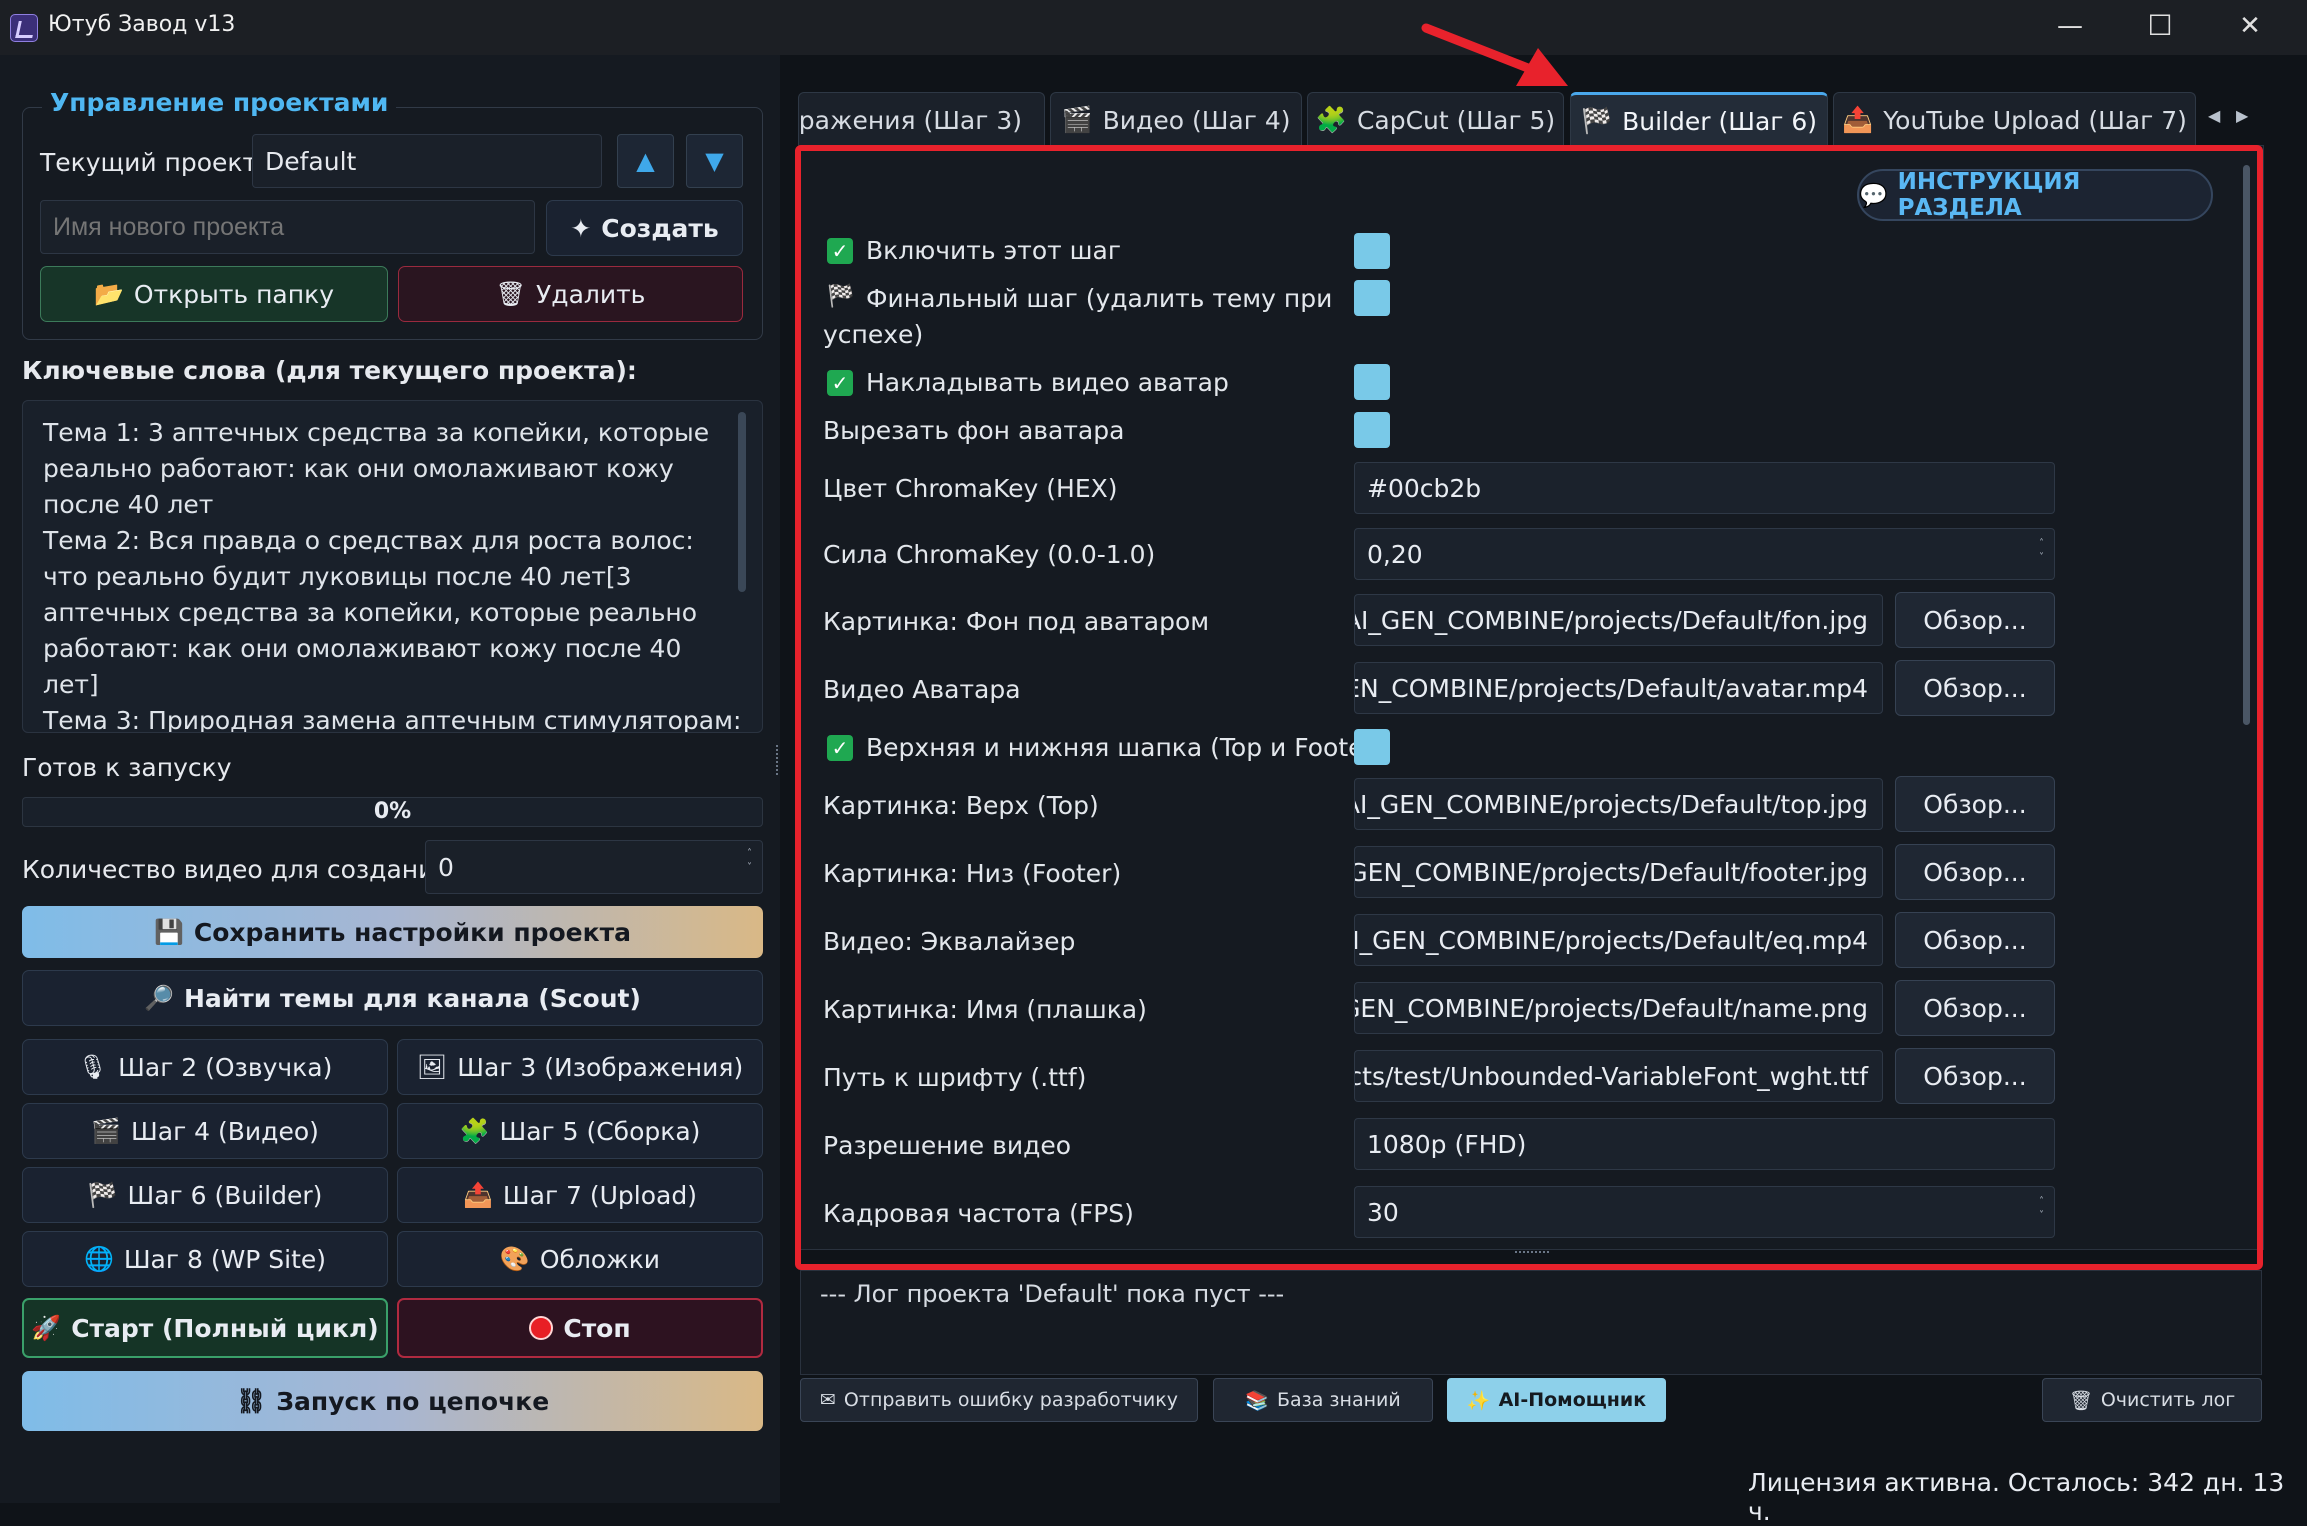 The image size is (2307, 1526). What do you see at coordinates (225, 1195) in the screenshot?
I see `step6-label: Шаг 6 (Builder)` at bounding box center [225, 1195].